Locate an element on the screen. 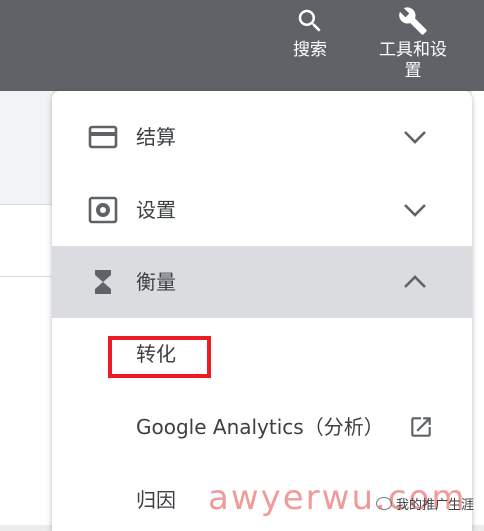 The height and width of the screenshot is (531, 484). open-in-new-icon is located at coordinates (421, 427).